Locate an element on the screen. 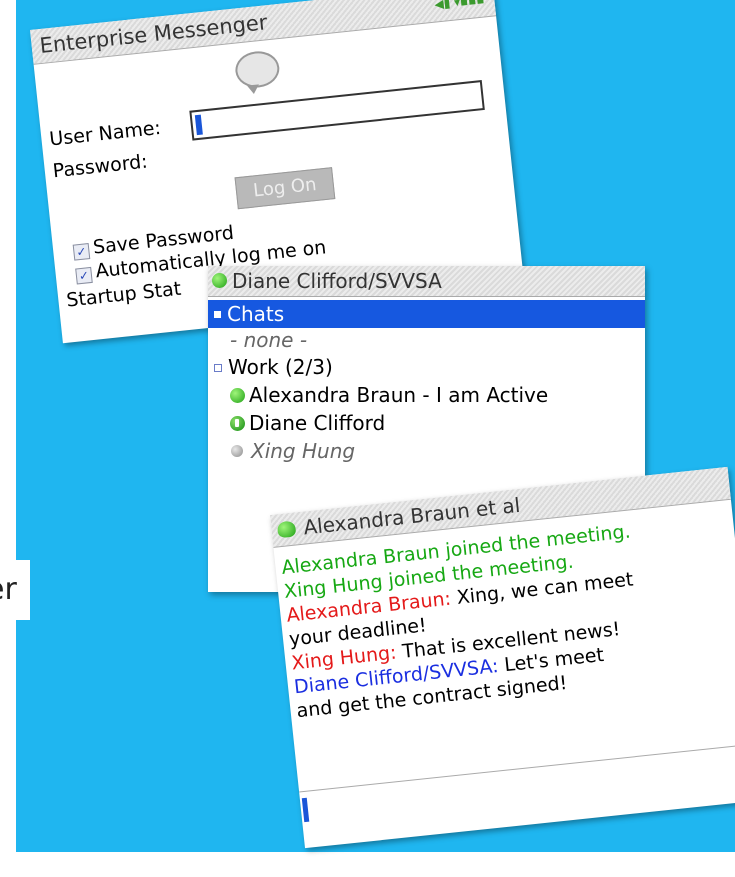 This screenshot has height=877, width=735. chat-status-icon is located at coordinates (286, 529).